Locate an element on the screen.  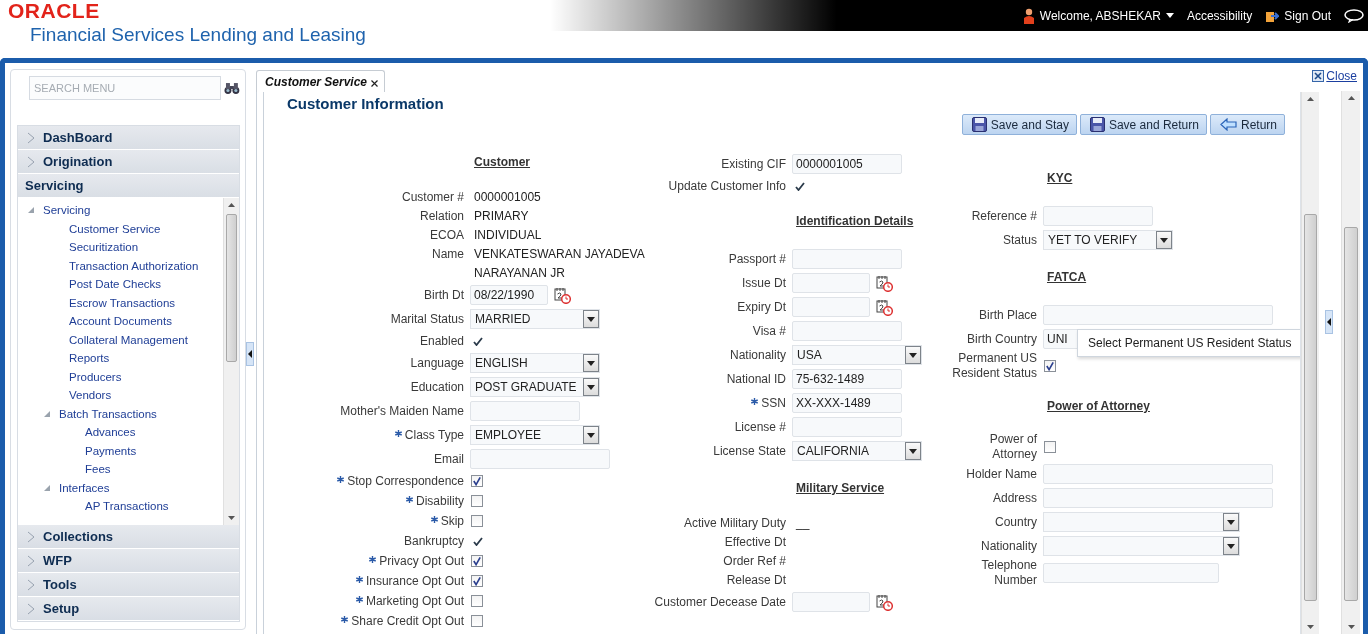
input-field: 75-632-1489 is located at coordinates (847, 379).